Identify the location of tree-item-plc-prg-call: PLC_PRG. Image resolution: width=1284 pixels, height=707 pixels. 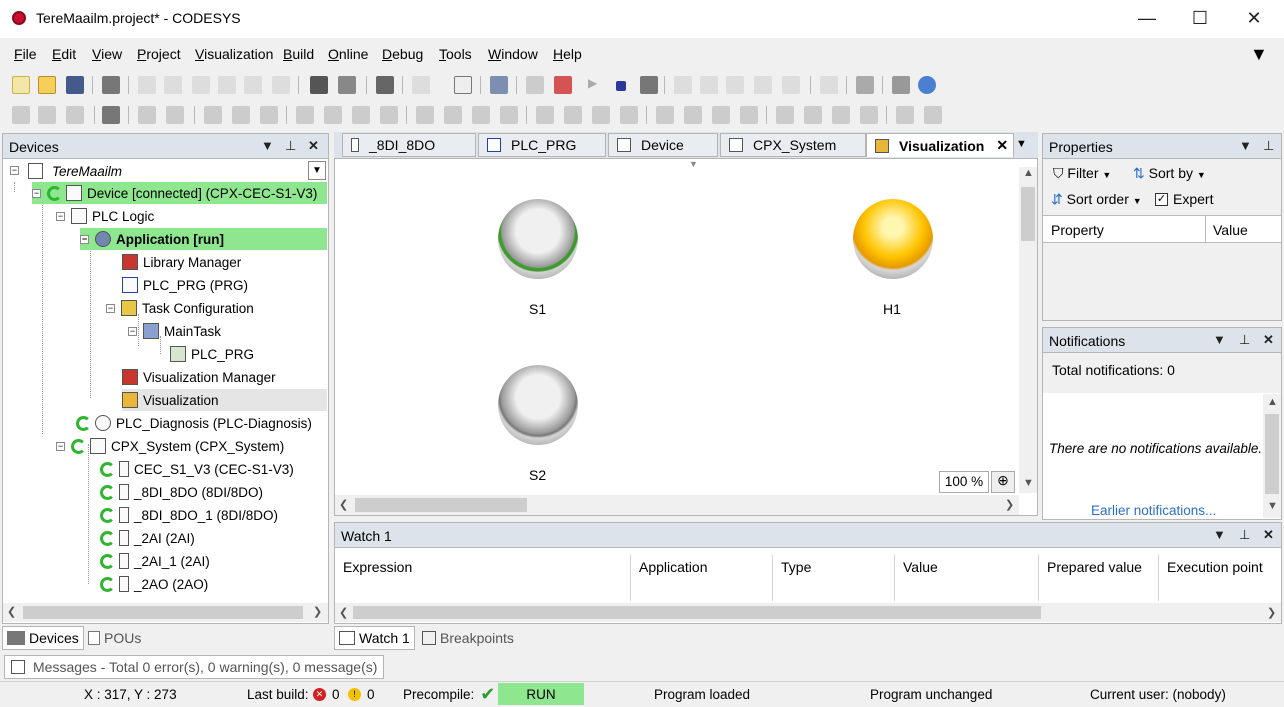
(212, 354).